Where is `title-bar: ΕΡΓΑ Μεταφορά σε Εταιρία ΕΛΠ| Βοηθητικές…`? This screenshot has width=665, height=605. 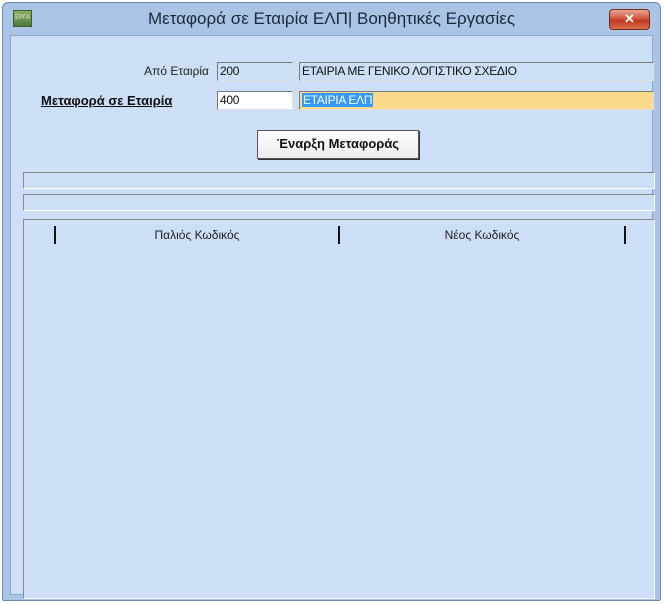 title-bar: ΕΡΓΑ Μεταφορά σε Εταιρία ΕΛΠ| Βοηθητικές… is located at coordinates (331, 19).